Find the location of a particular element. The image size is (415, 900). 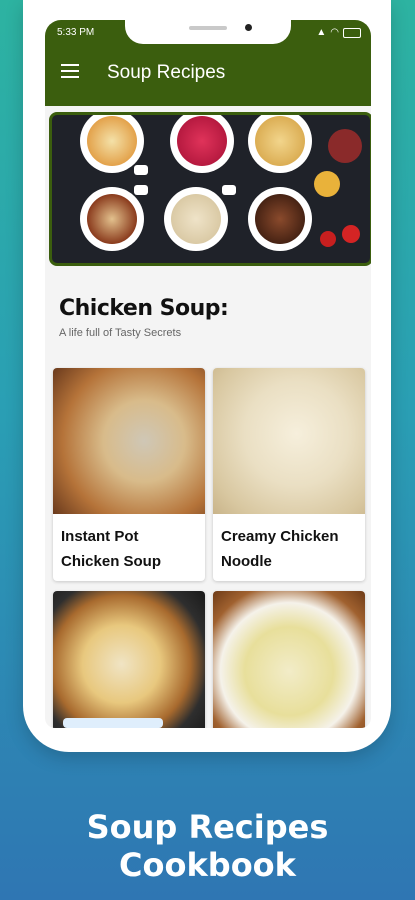

phone-notch is located at coordinates (208, 32).